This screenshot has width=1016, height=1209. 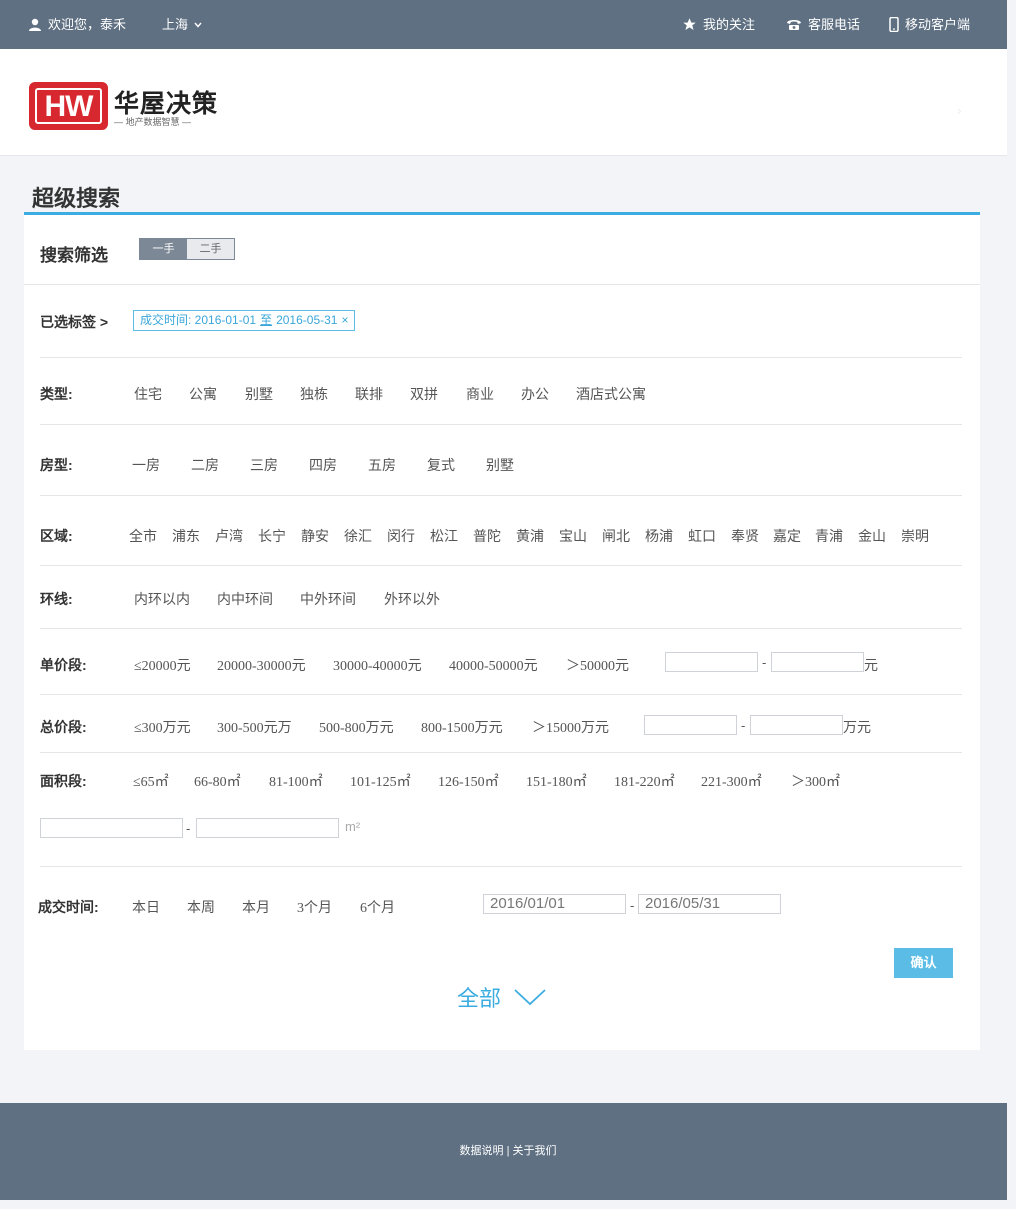 What do you see at coordinates (182, 24) in the screenshot?
I see `city-selector: 上海` at bounding box center [182, 24].